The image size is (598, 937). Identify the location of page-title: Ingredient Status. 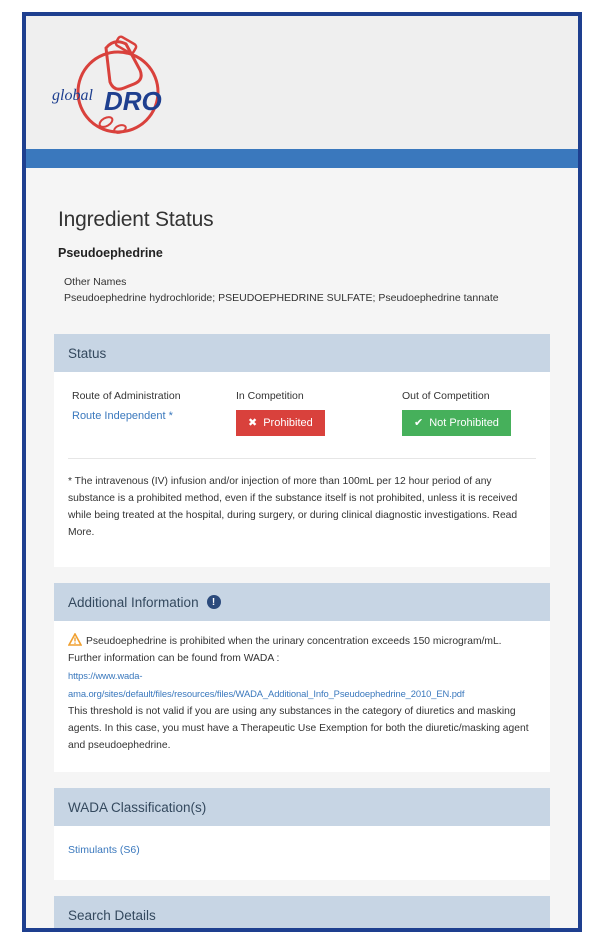
(136, 219).